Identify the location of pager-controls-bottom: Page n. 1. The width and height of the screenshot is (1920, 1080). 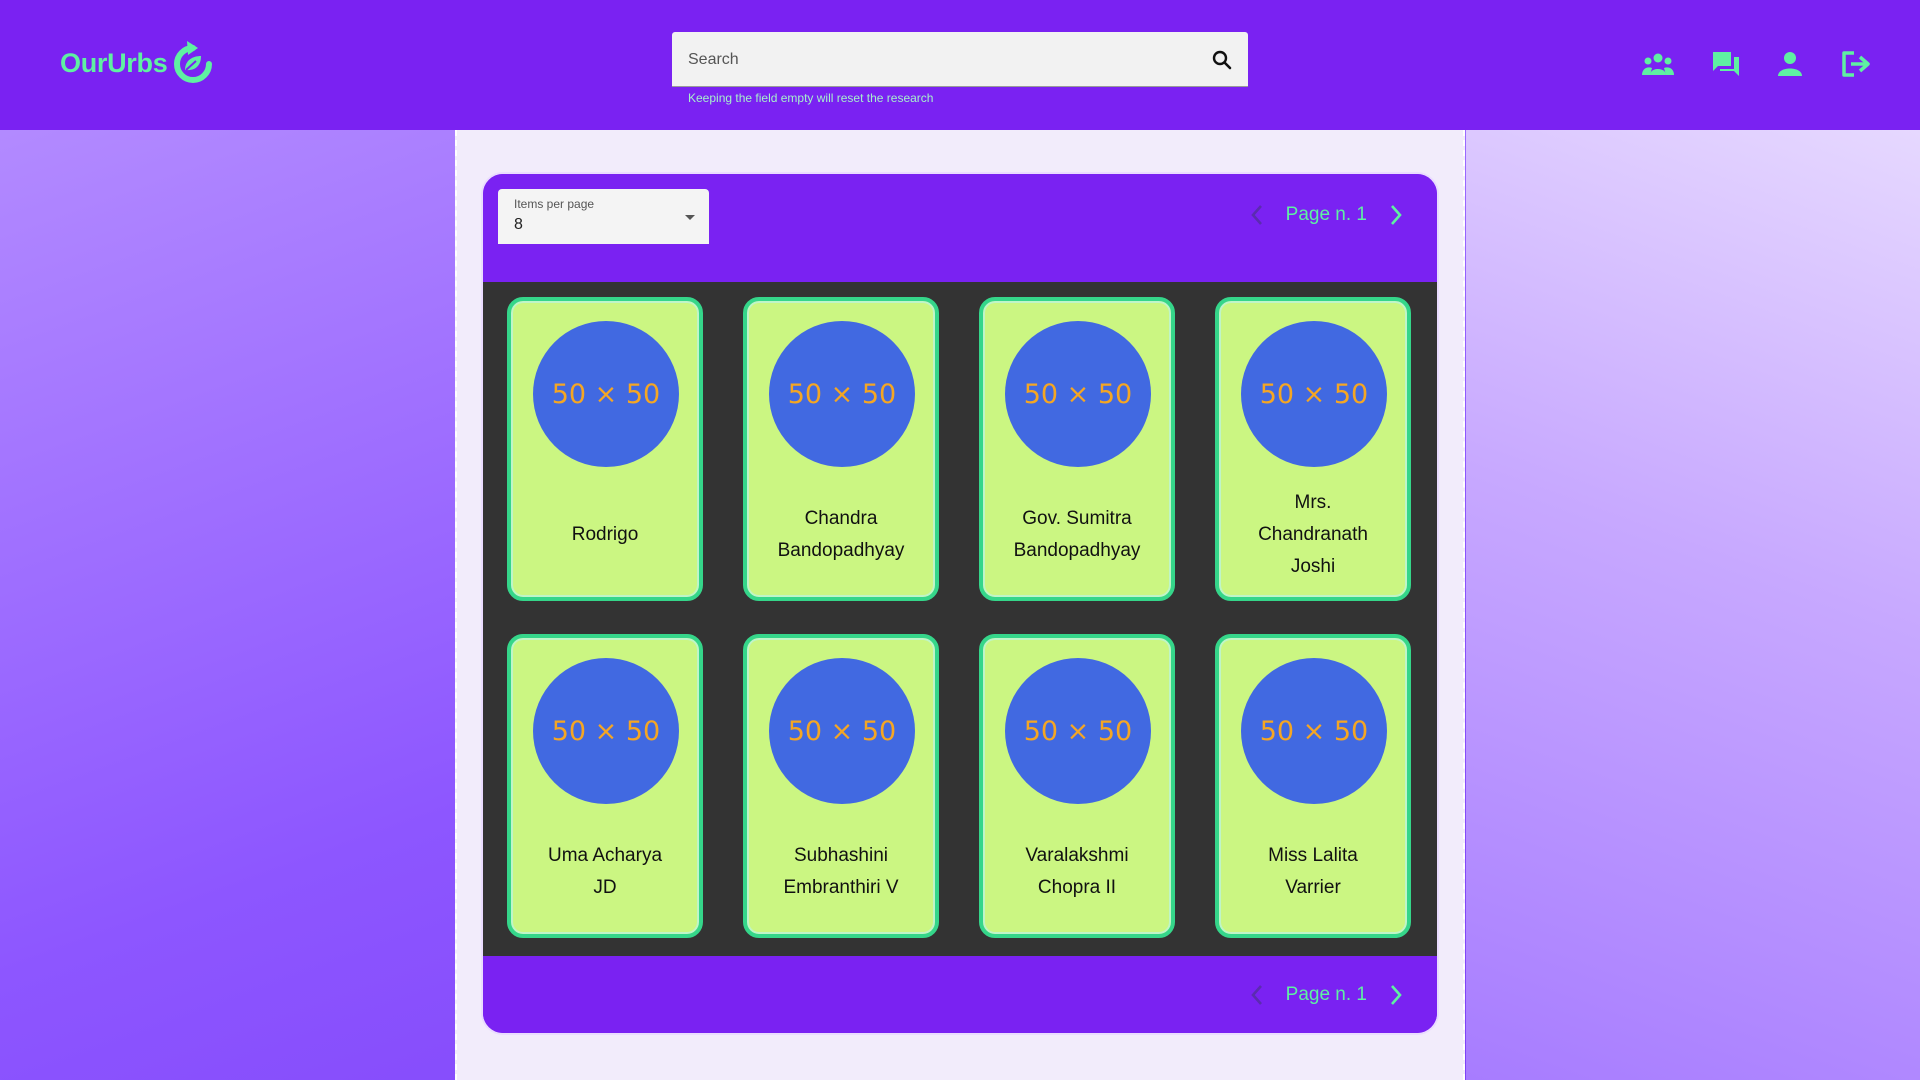
(1326, 995).